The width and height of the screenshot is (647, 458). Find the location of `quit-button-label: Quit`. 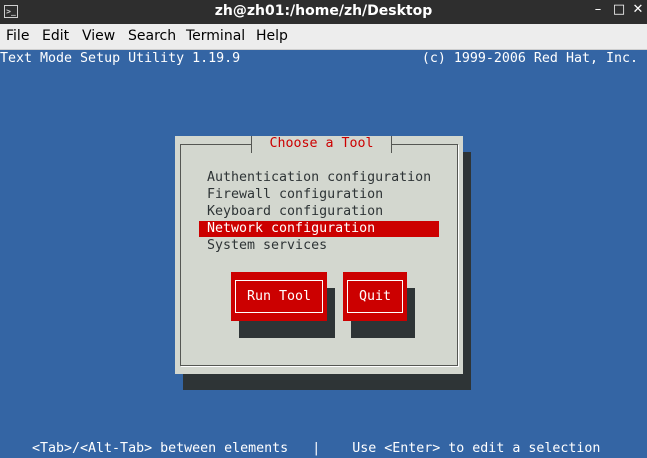

quit-button-label: Quit is located at coordinates (375, 296).